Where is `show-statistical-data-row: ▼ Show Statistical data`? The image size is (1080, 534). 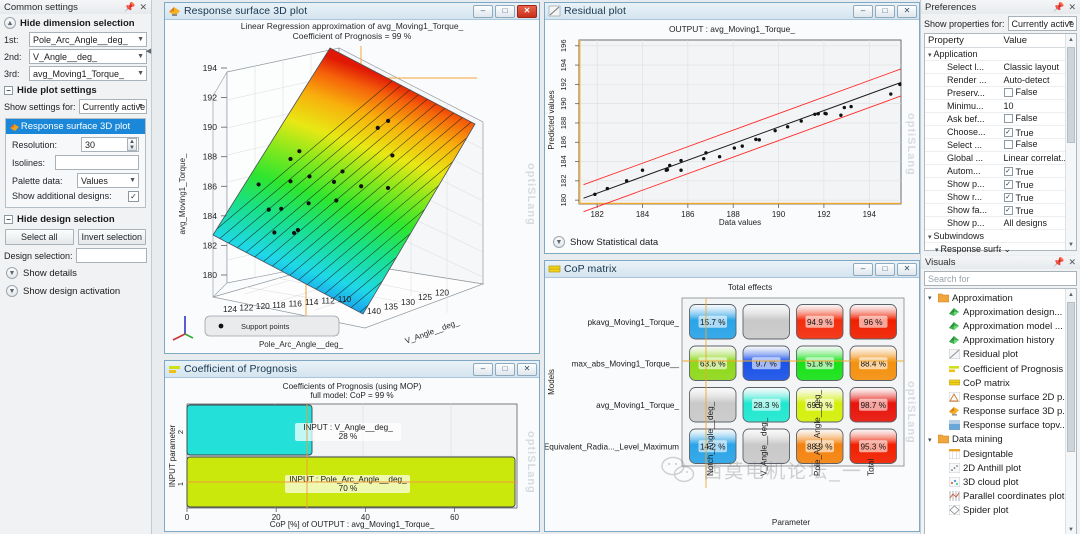
show-statistical-data-row: ▼ Show Statistical data is located at coordinates (605, 242).